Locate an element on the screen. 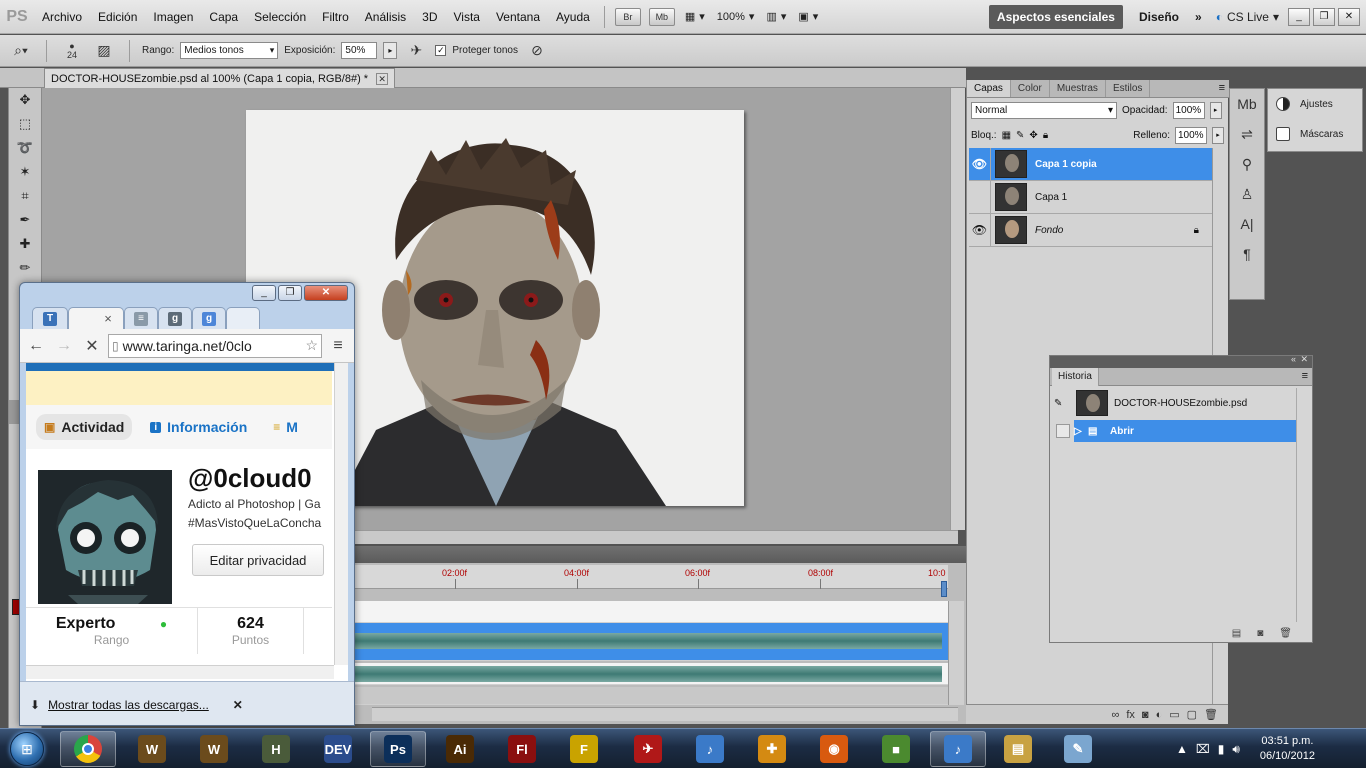  taskbar-app-itunes-2: ♪ is located at coordinates (958, 749).